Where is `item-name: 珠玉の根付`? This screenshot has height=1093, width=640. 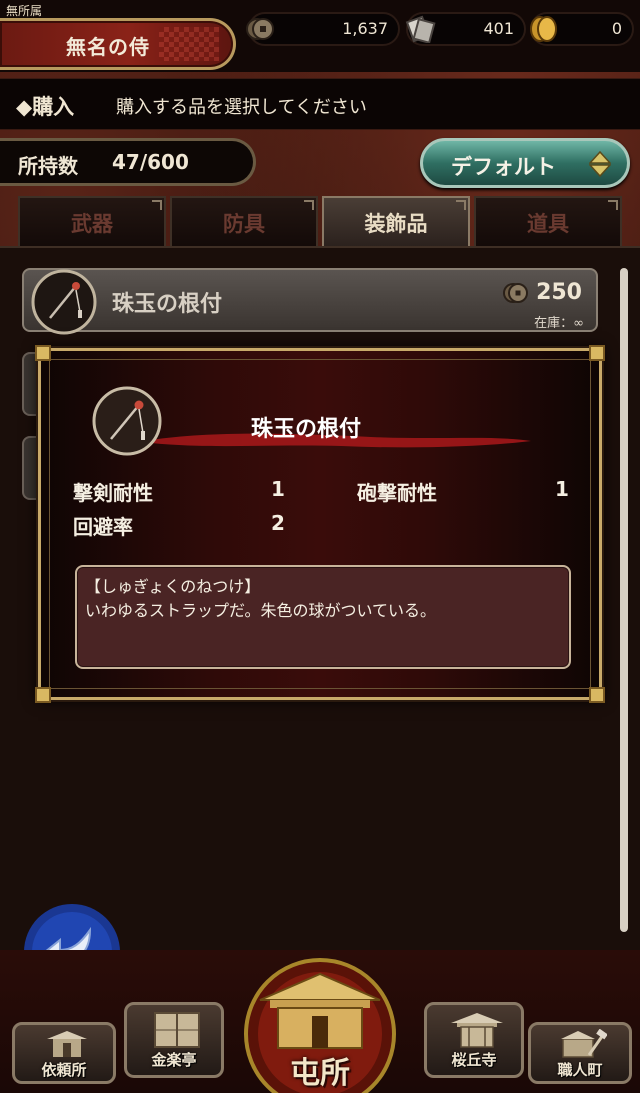 item-name: 珠玉の根付 is located at coordinates (167, 304).